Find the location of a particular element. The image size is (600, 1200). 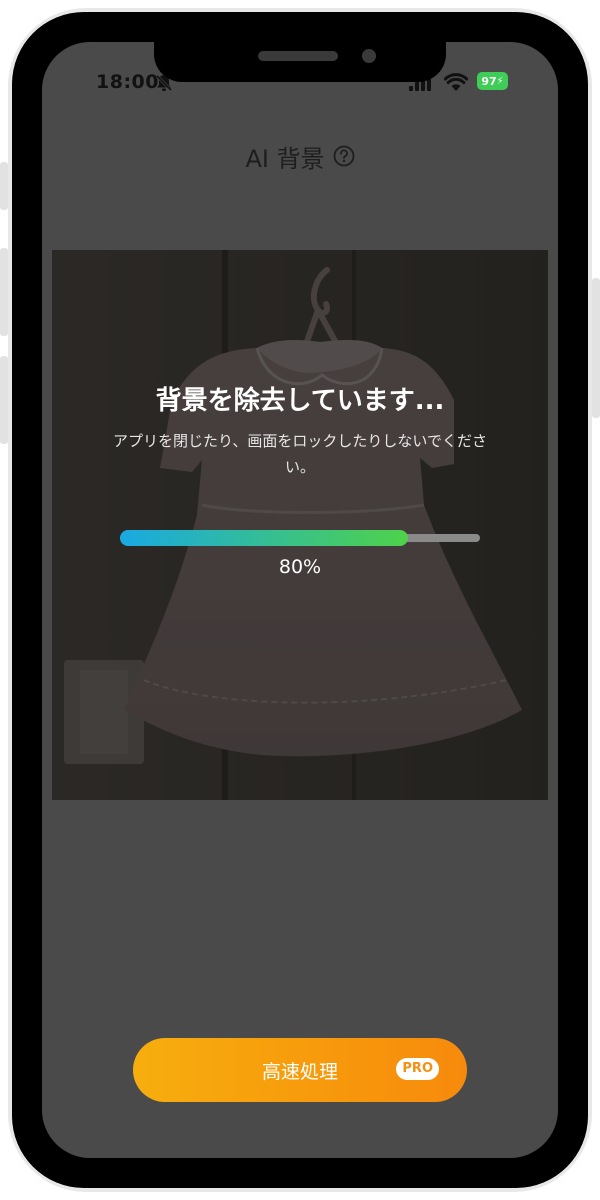

progress-fill is located at coordinates (264, 538).